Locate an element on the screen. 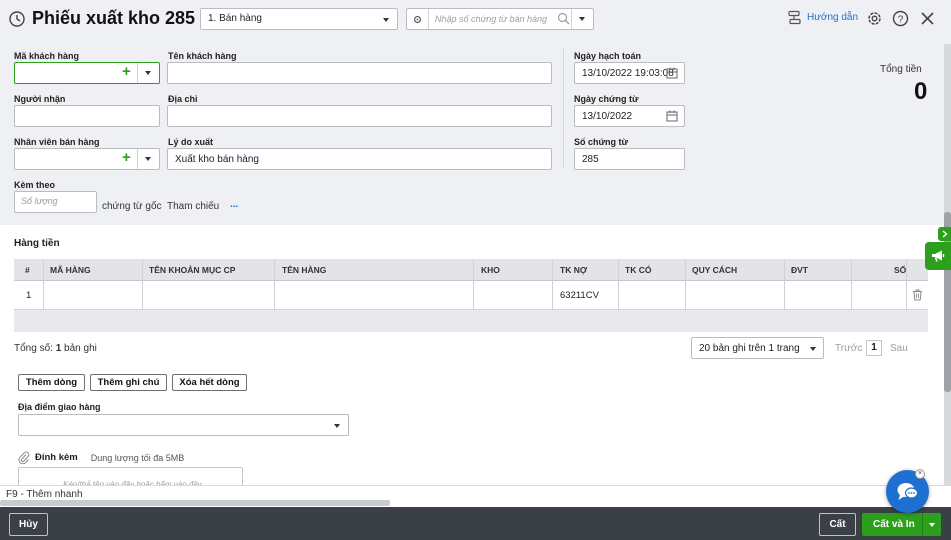  page-size-value: 20 bản ghi trên 1 trang is located at coordinates (749, 348).